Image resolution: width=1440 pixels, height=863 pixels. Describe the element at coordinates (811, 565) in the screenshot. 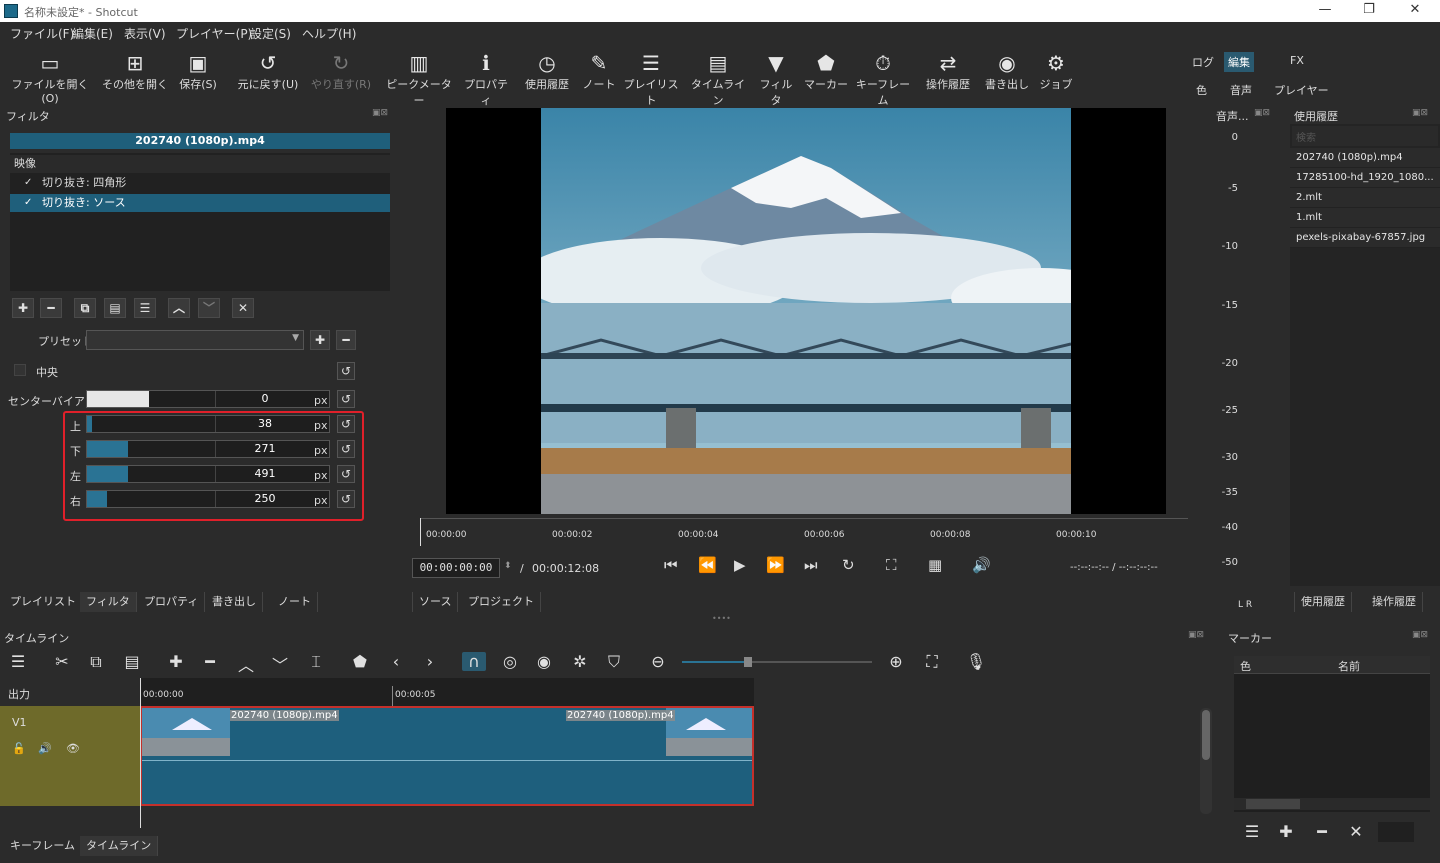

I see `skip-next-icon: ⏭` at that location.